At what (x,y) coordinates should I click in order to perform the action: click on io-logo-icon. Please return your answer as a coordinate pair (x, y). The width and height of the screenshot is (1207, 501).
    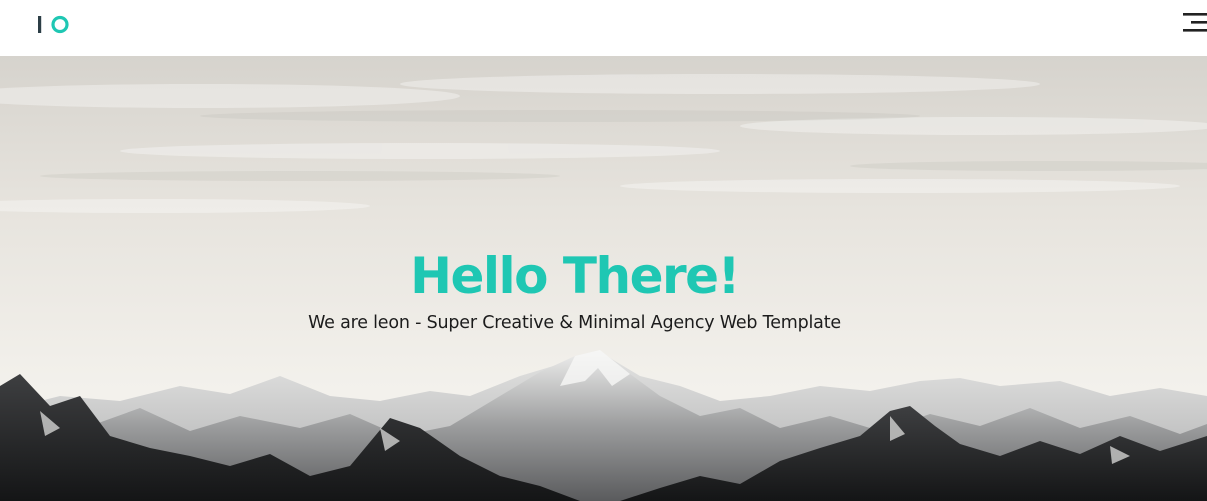
    Looking at the image, I should click on (53, 24).